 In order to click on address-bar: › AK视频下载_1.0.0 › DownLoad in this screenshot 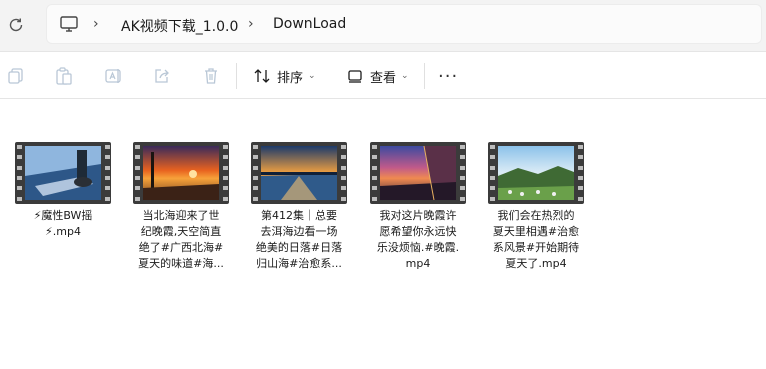, I will do `click(383, 26)`.